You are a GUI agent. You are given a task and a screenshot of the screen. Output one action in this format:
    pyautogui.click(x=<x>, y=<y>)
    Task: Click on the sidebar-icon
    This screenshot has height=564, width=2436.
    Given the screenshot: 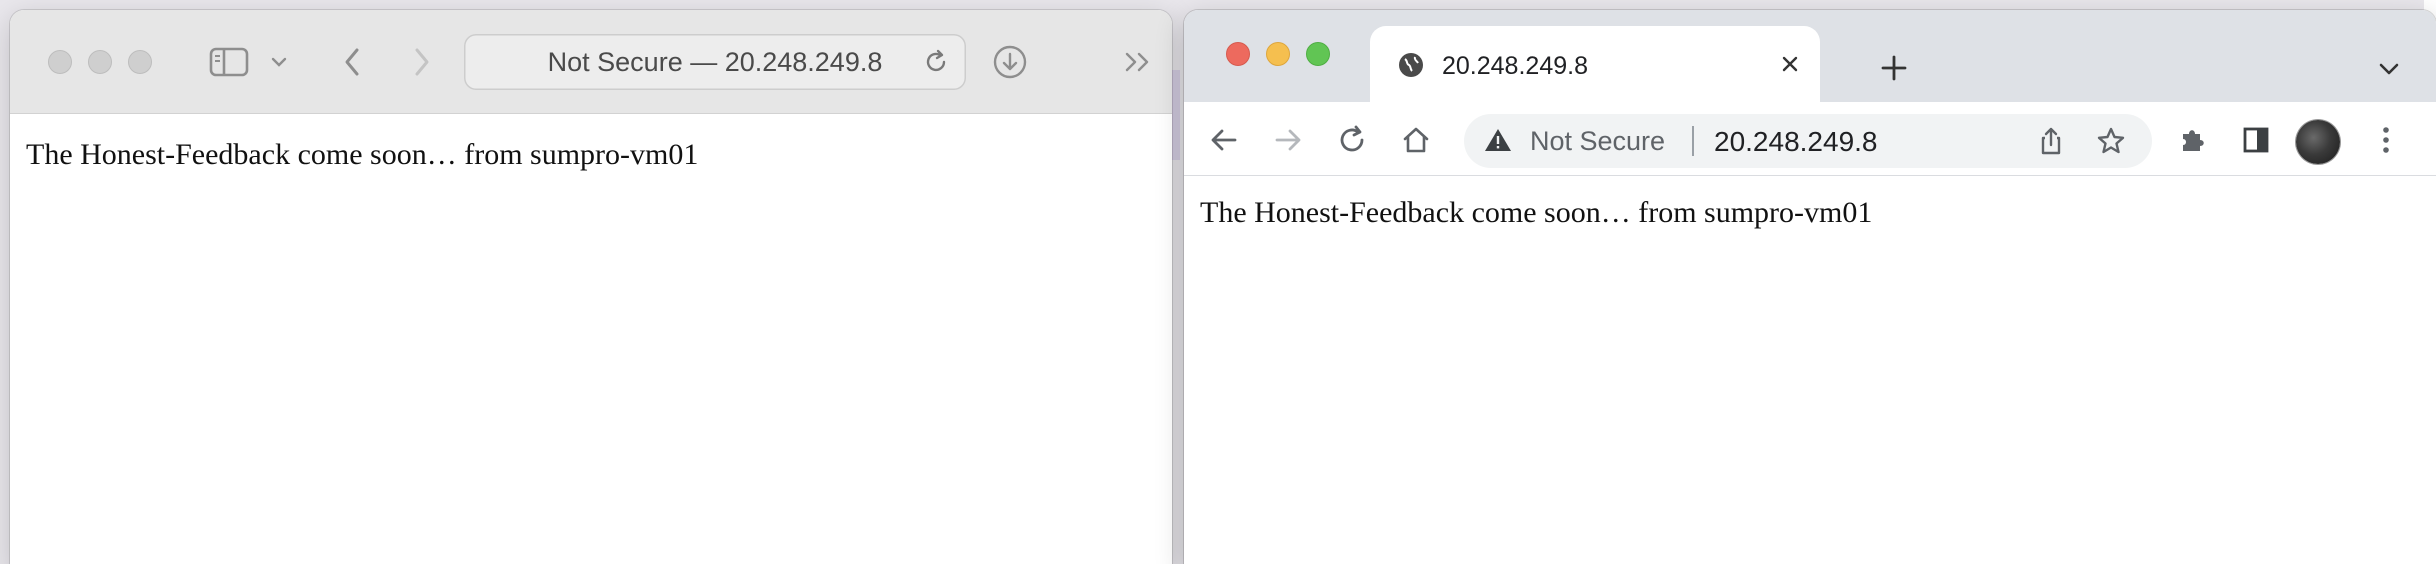 What is the action you would take?
    pyautogui.click(x=229, y=62)
    